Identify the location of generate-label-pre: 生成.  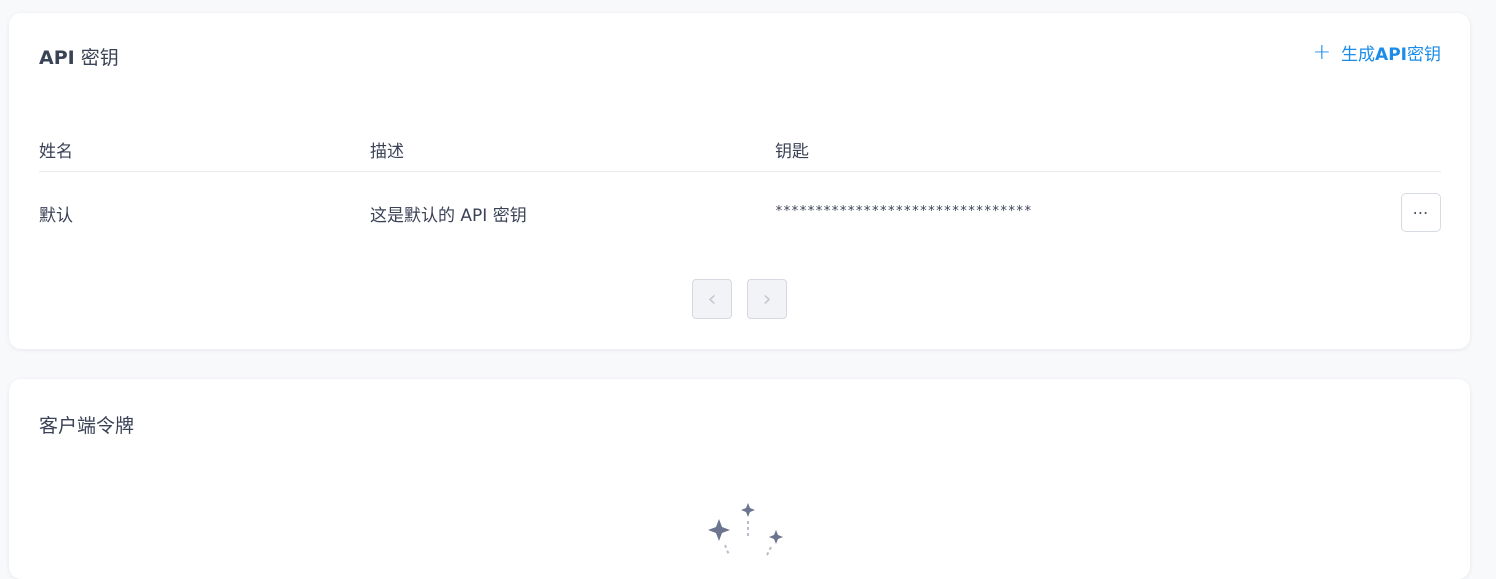
(1358, 55).